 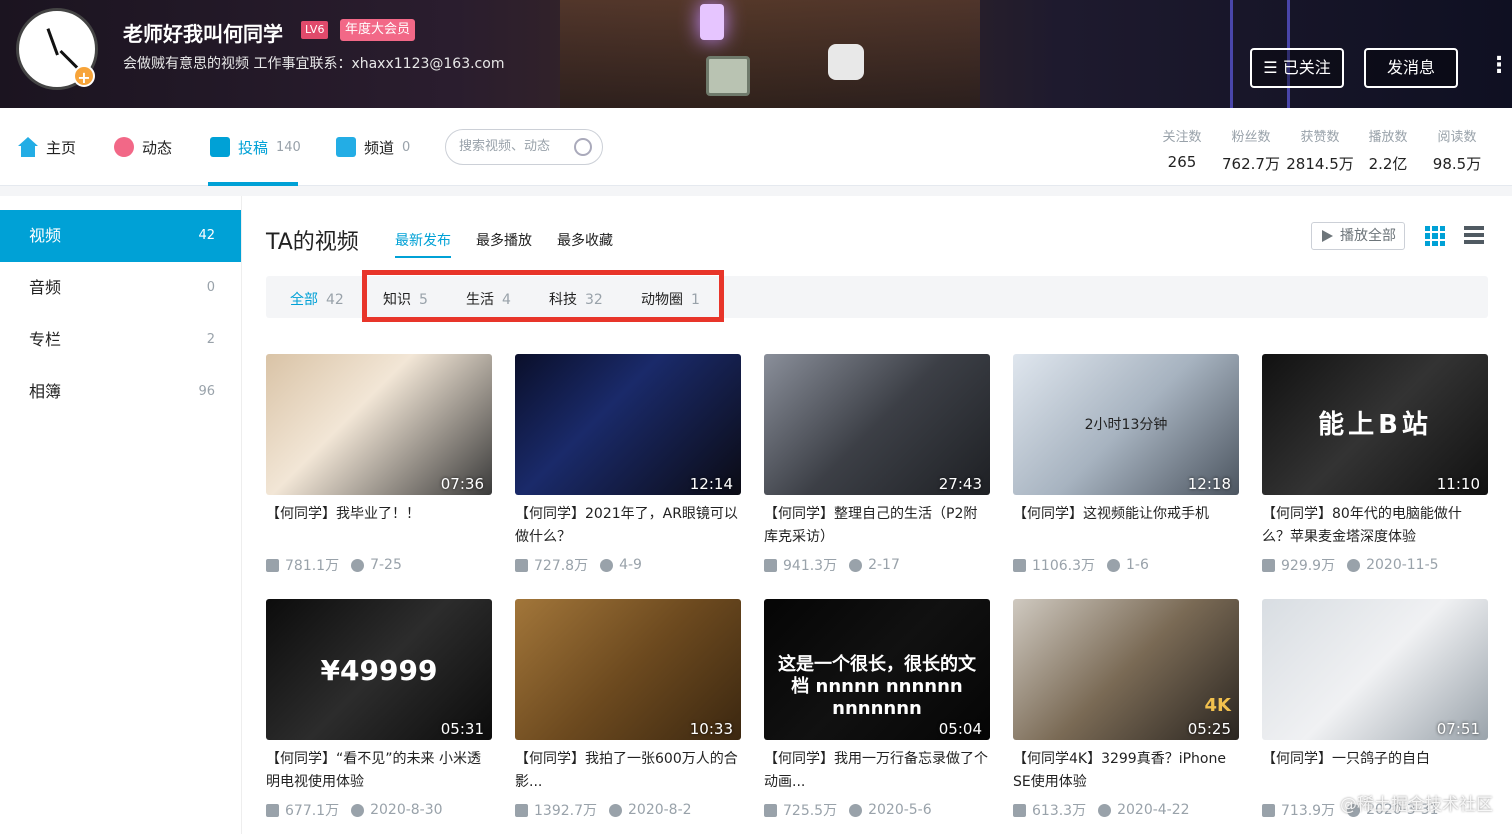 I want to click on video-duration: 11:10, so click(x=1458, y=484).